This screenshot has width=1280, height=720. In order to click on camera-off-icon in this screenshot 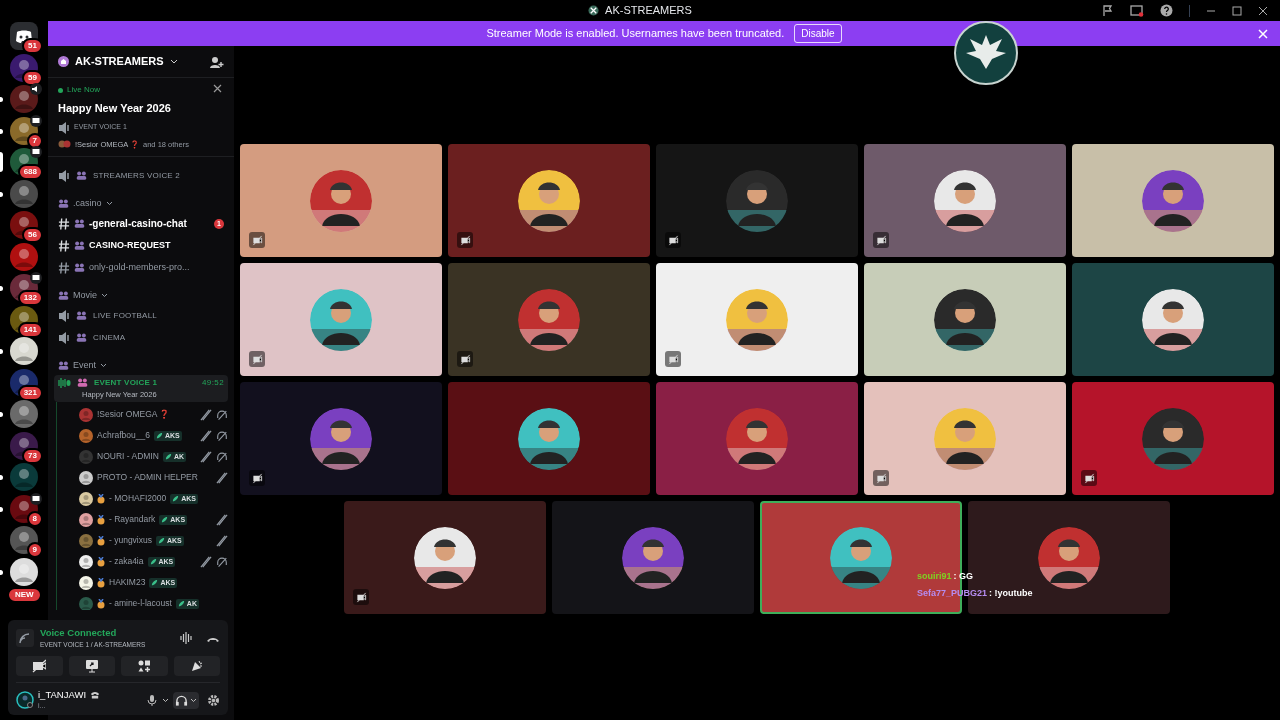, I will do `click(39, 666)`.